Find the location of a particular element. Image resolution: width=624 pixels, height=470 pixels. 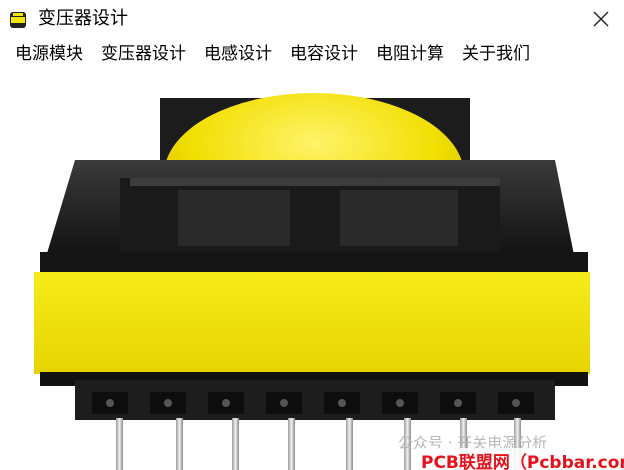

flange-window-right is located at coordinates (399, 218).